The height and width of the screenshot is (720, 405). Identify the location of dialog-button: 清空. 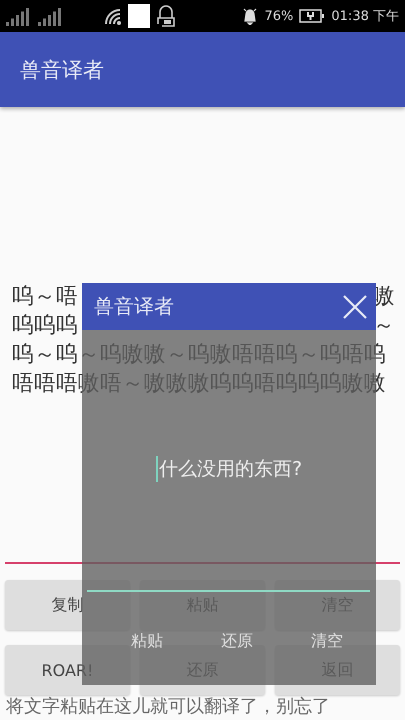
(327, 641).